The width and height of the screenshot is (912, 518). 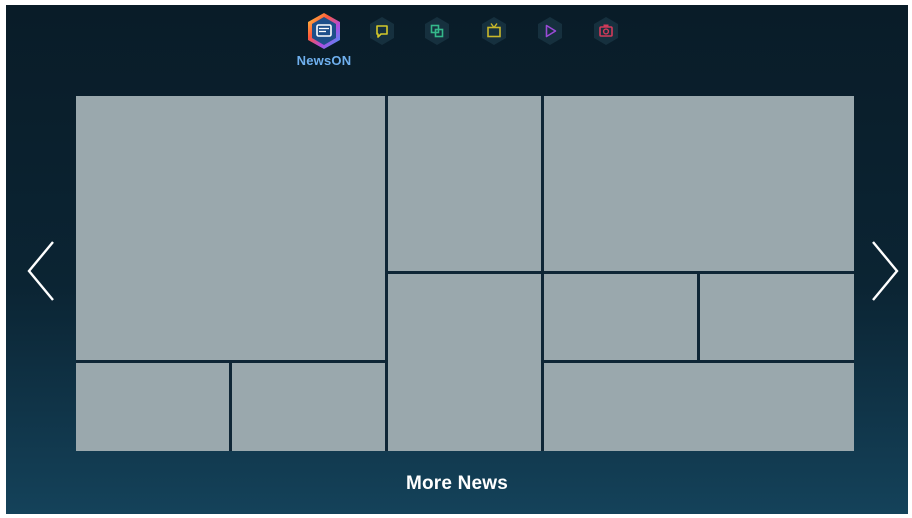 What do you see at coordinates (457, 484) in the screenshot?
I see `more-news-button: More News` at bounding box center [457, 484].